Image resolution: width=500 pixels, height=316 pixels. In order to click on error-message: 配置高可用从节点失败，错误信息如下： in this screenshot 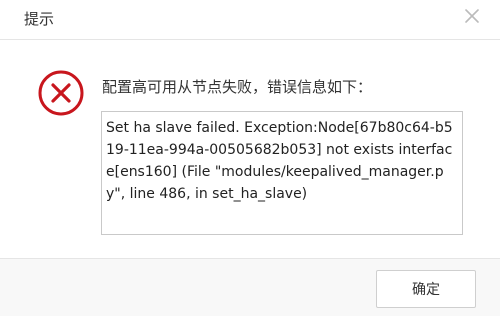, I will do `click(237, 87)`.